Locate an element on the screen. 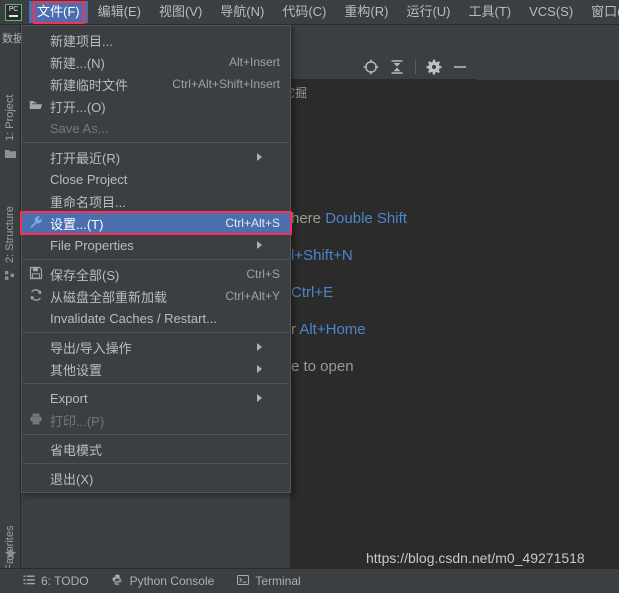  menu-item-power-save-mode: 省电模式 is located at coordinates (156, 449).